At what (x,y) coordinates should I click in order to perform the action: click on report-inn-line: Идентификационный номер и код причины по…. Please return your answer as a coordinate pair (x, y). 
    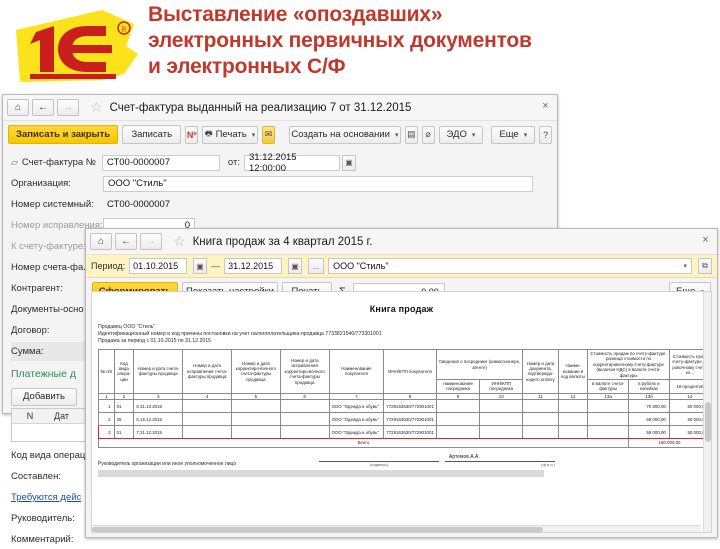
    Looking at the image, I should click on (240, 334).